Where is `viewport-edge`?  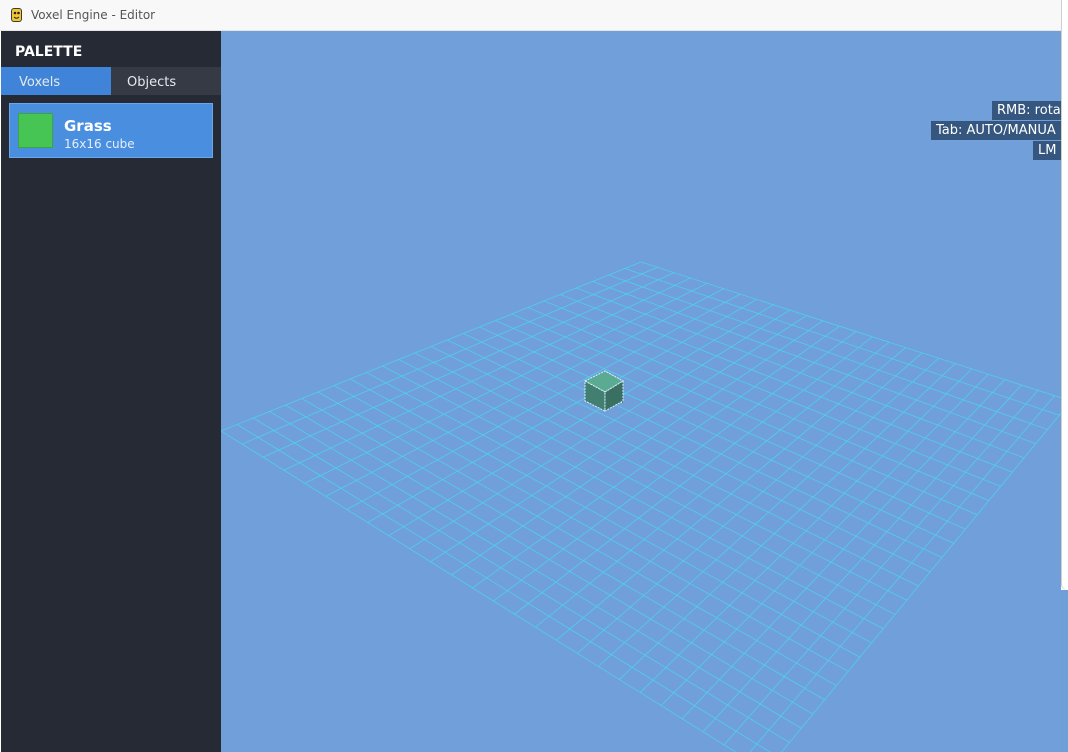
viewport-edge is located at coordinates (1064, 671).